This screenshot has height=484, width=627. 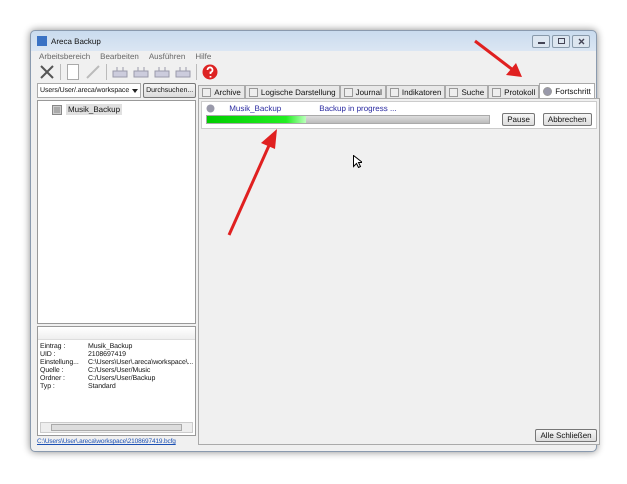 I want to click on disk-icon, so click(x=57, y=109).